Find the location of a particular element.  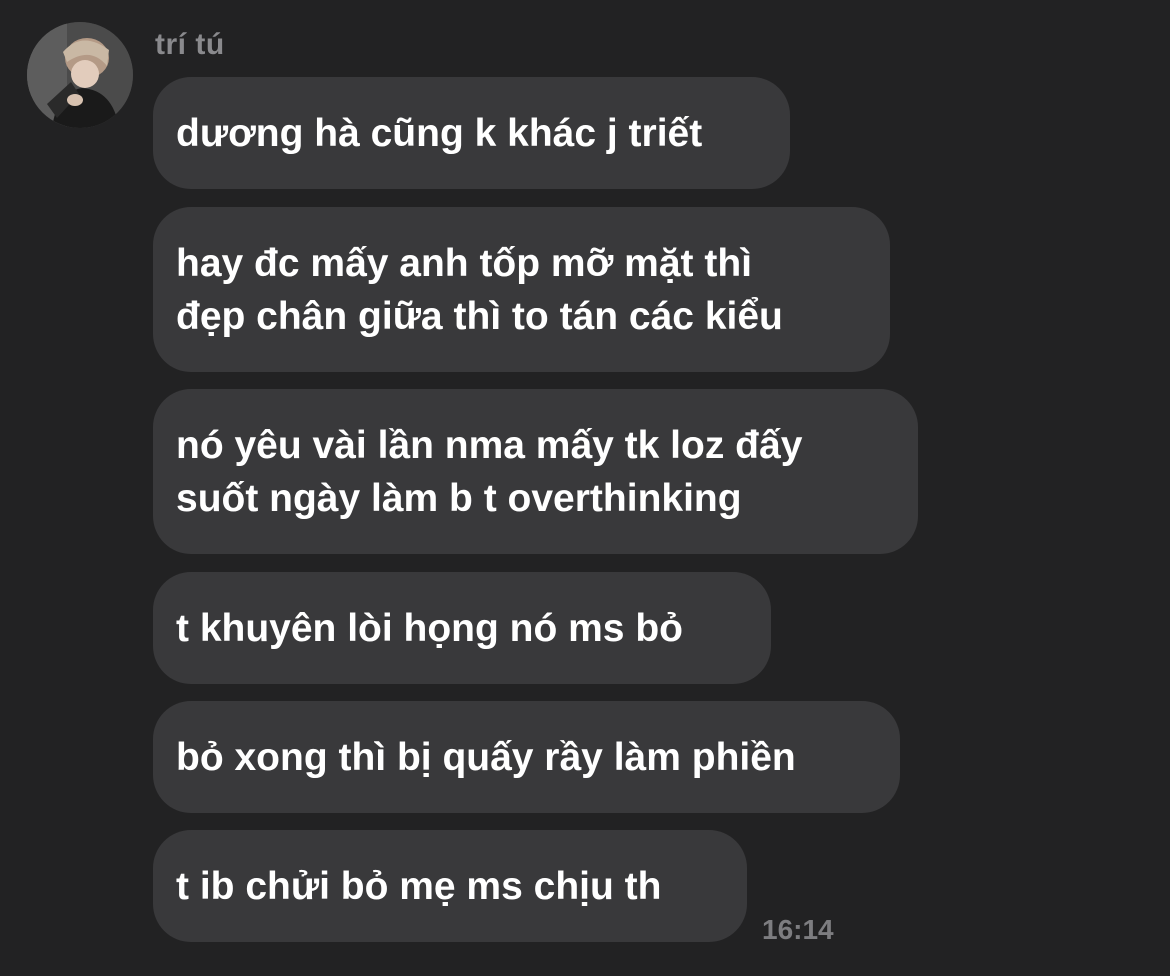

avatar is located at coordinates (80, 75).